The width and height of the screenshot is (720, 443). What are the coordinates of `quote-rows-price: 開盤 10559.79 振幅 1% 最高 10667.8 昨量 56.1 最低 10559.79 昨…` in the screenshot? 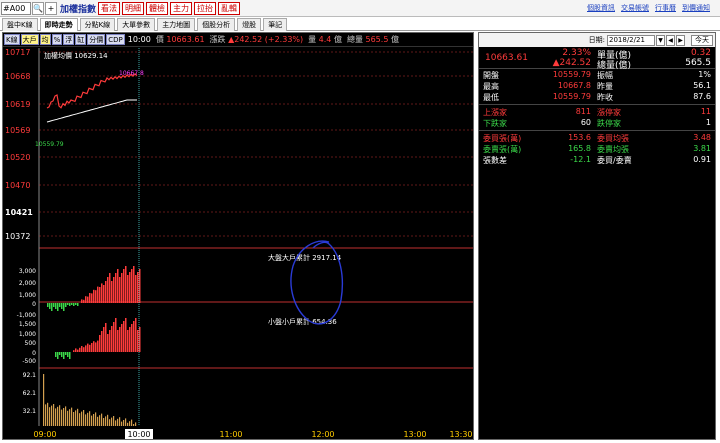 It's located at (597, 86).